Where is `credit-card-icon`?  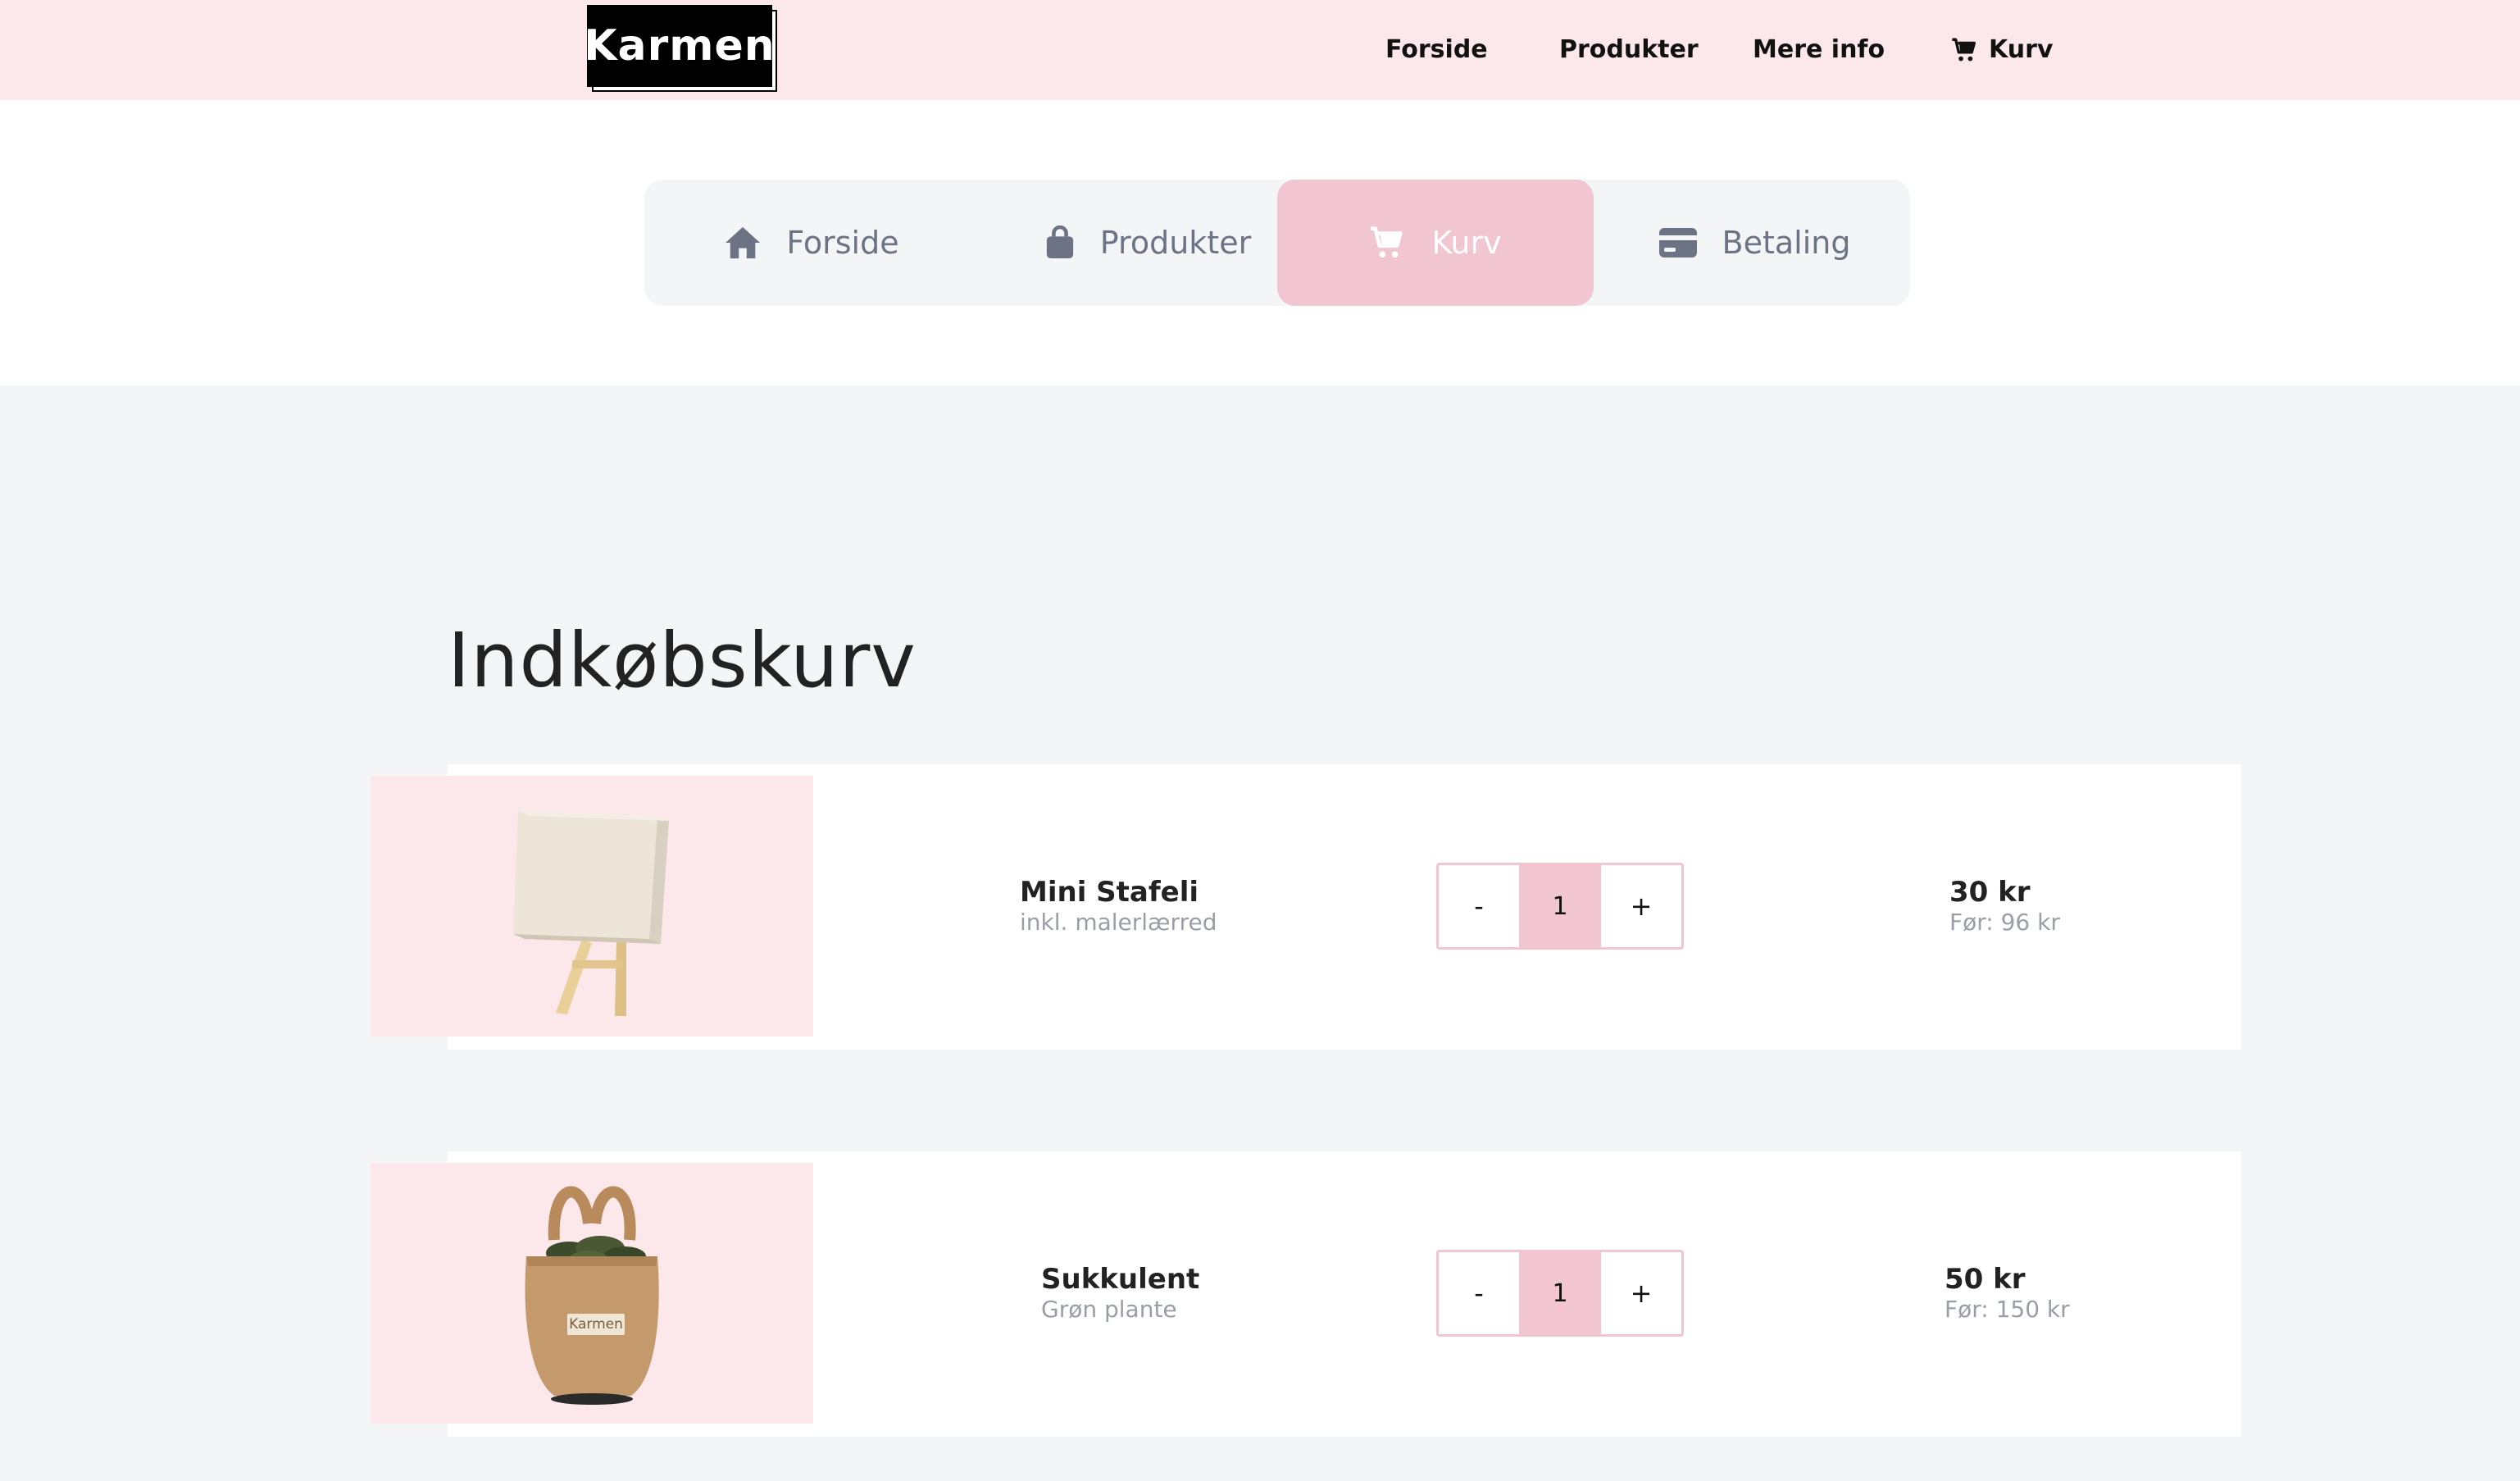
credit-card-icon is located at coordinates (1677, 242).